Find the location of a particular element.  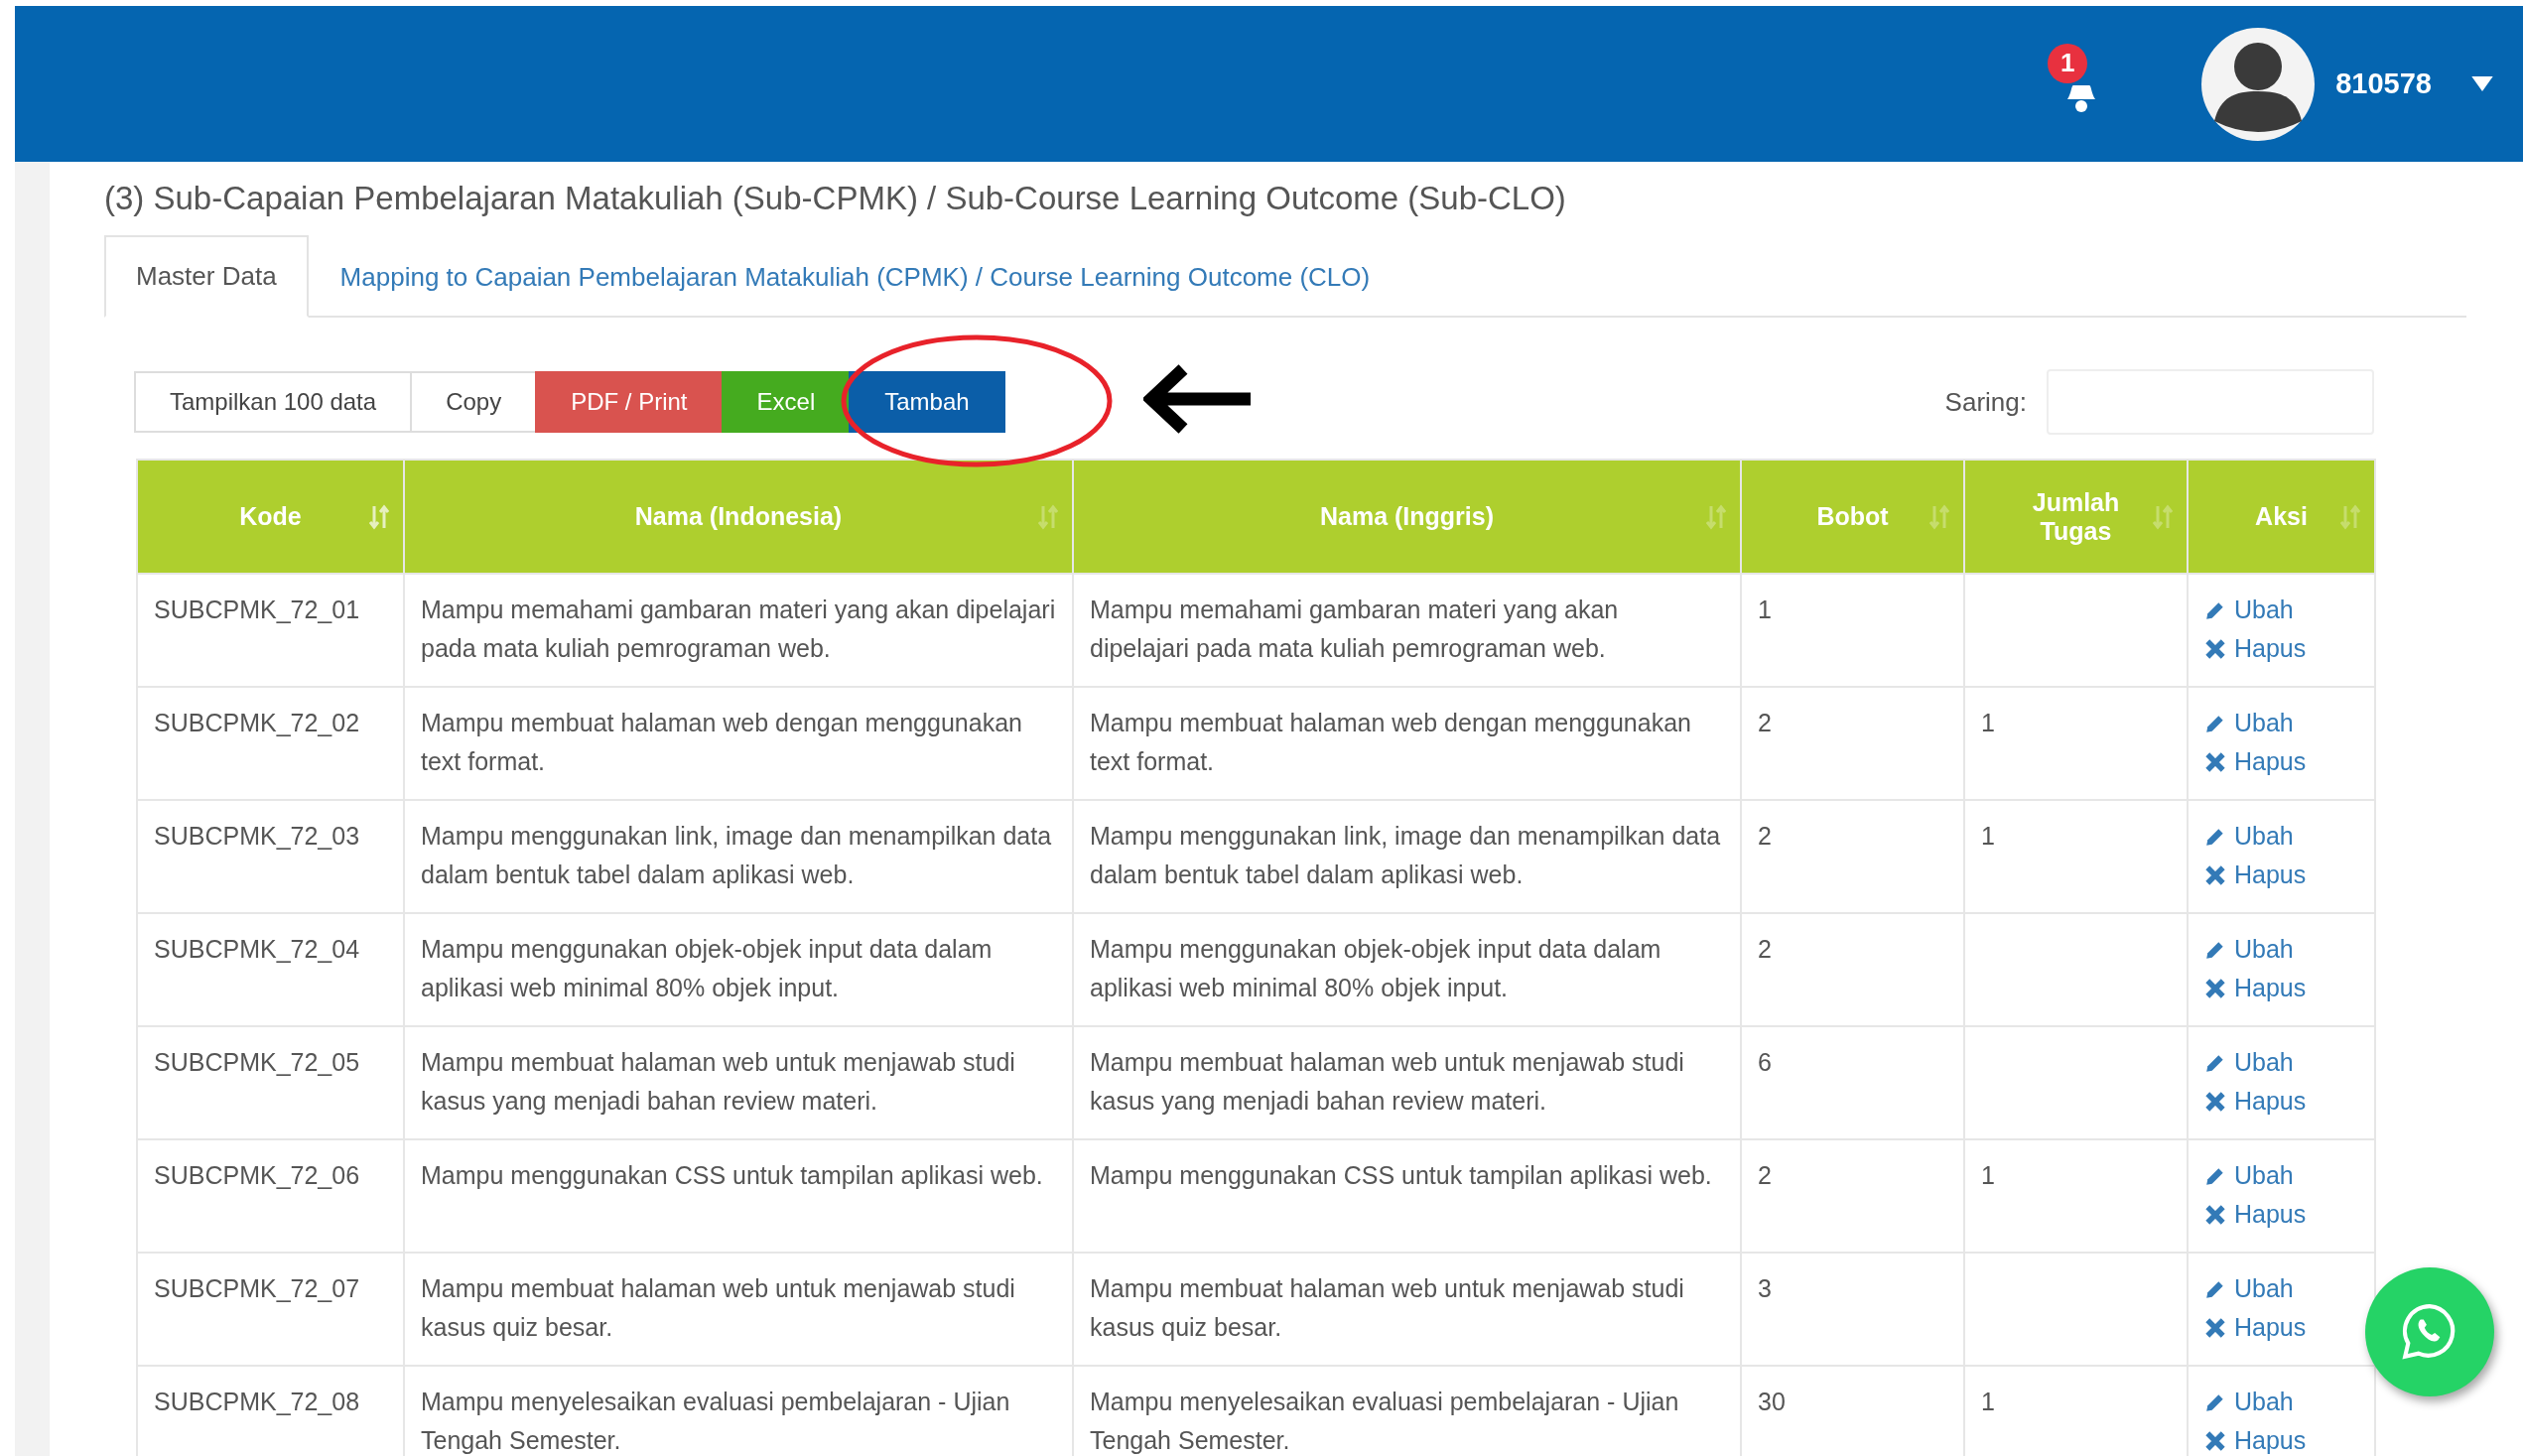

toolbar-button: Tambah is located at coordinates (927, 402).